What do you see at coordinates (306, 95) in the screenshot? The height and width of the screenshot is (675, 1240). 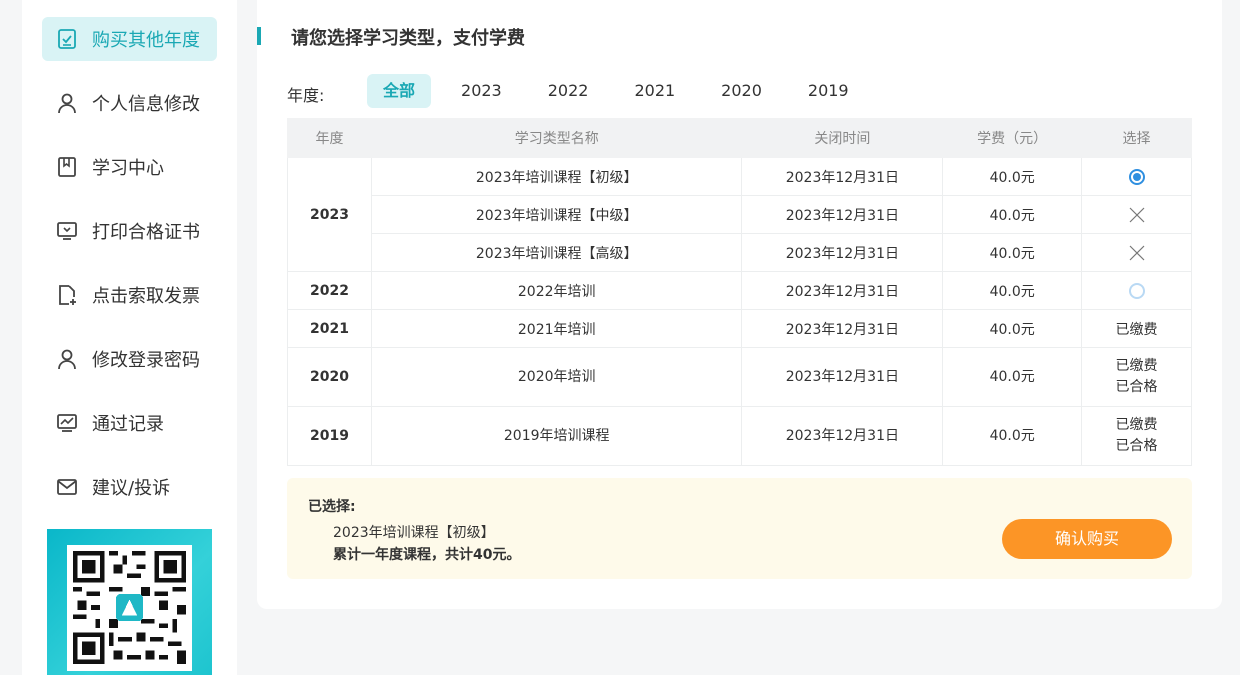 I see `year-filter-label: 年度:` at bounding box center [306, 95].